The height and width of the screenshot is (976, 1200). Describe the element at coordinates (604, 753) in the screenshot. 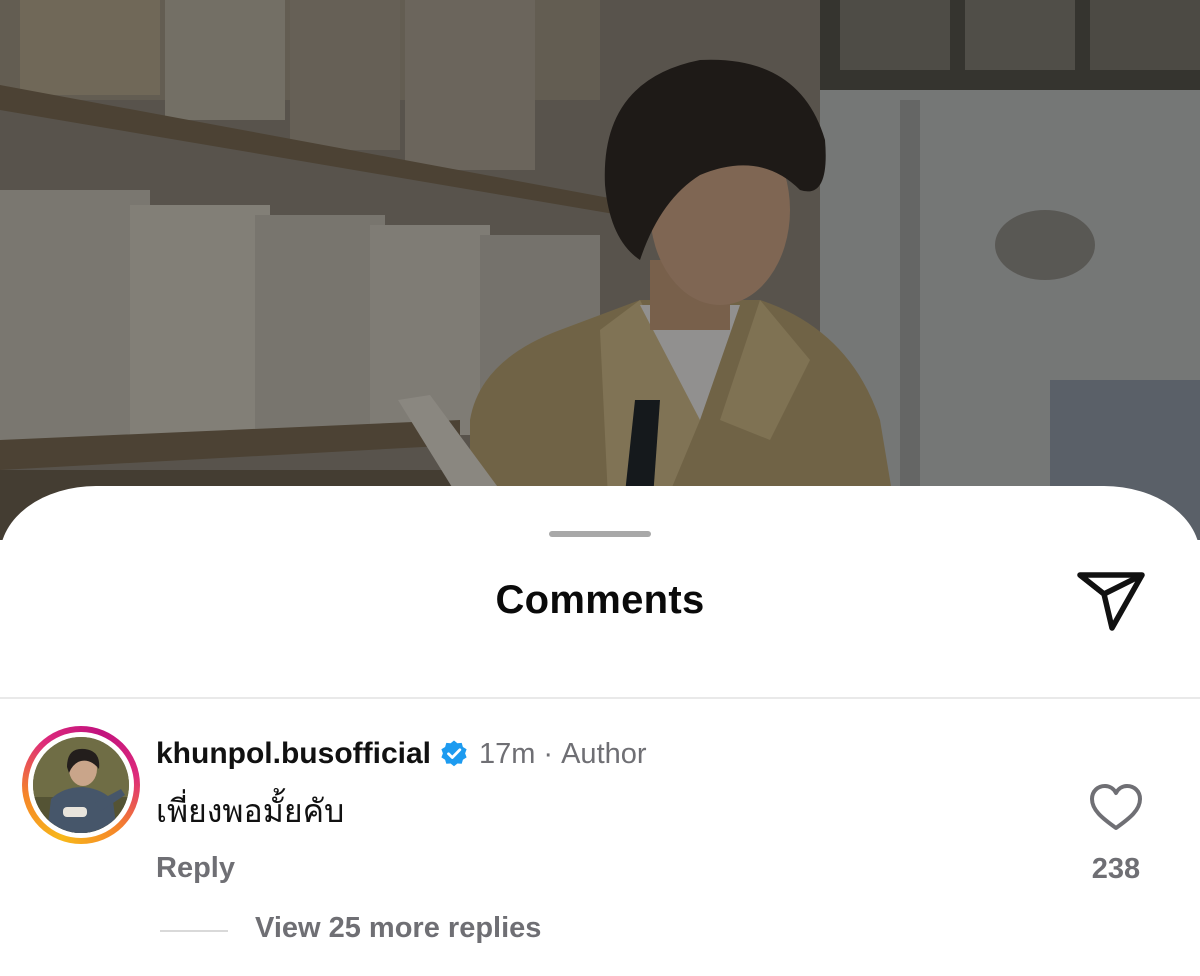

I see `author-label: Author` at that location.